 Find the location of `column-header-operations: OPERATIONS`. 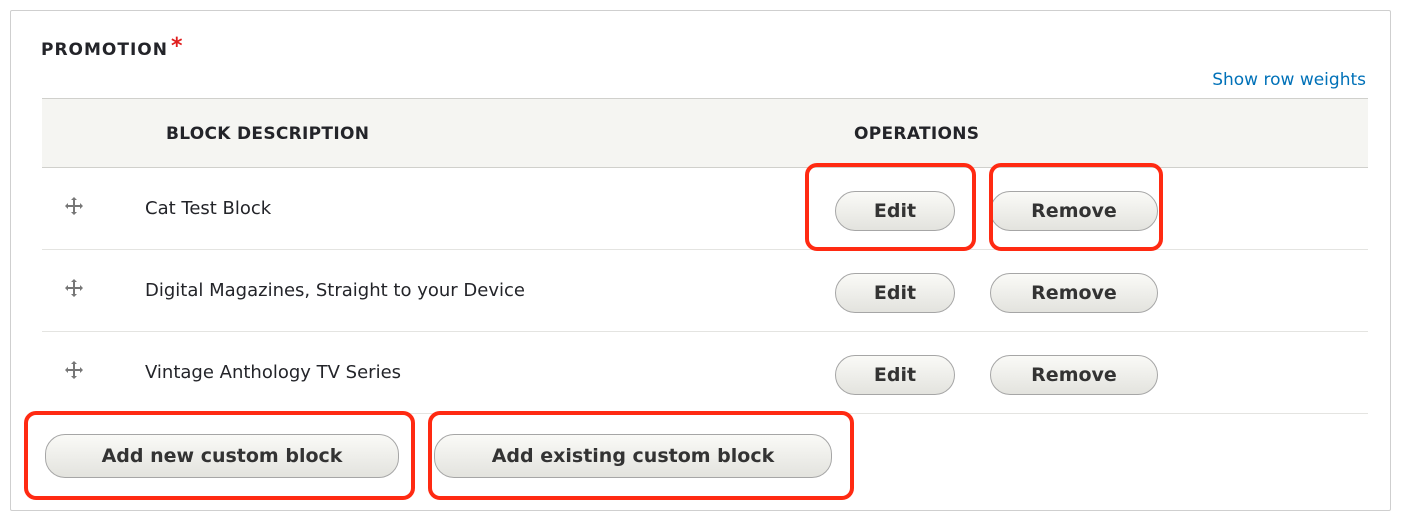

column-header-operations: OPERATIONS is located at coordinates (917, 134).